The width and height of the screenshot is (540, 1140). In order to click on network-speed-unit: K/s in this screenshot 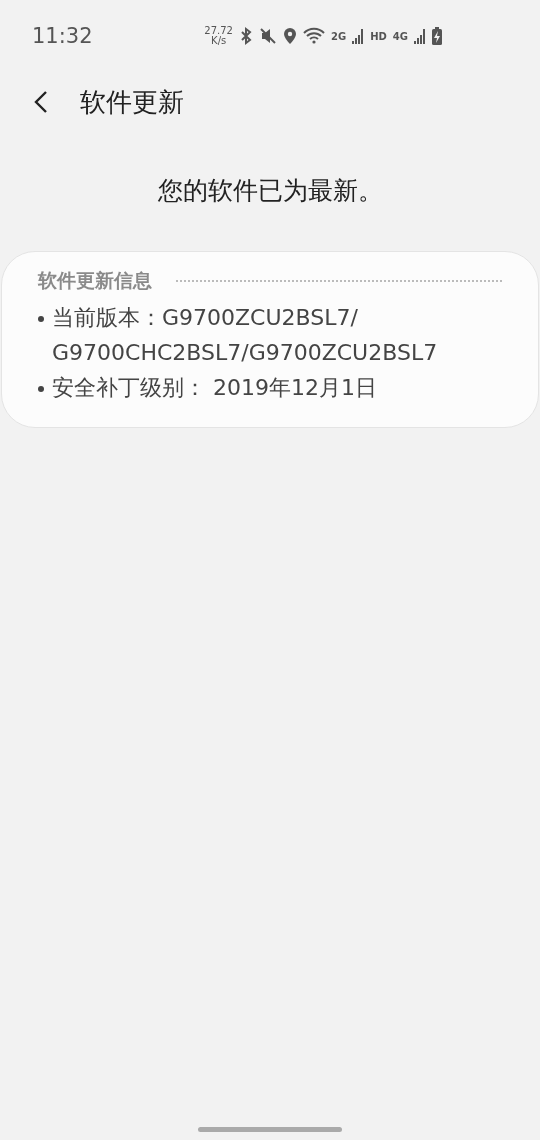, I will do `click(219, 41)`.